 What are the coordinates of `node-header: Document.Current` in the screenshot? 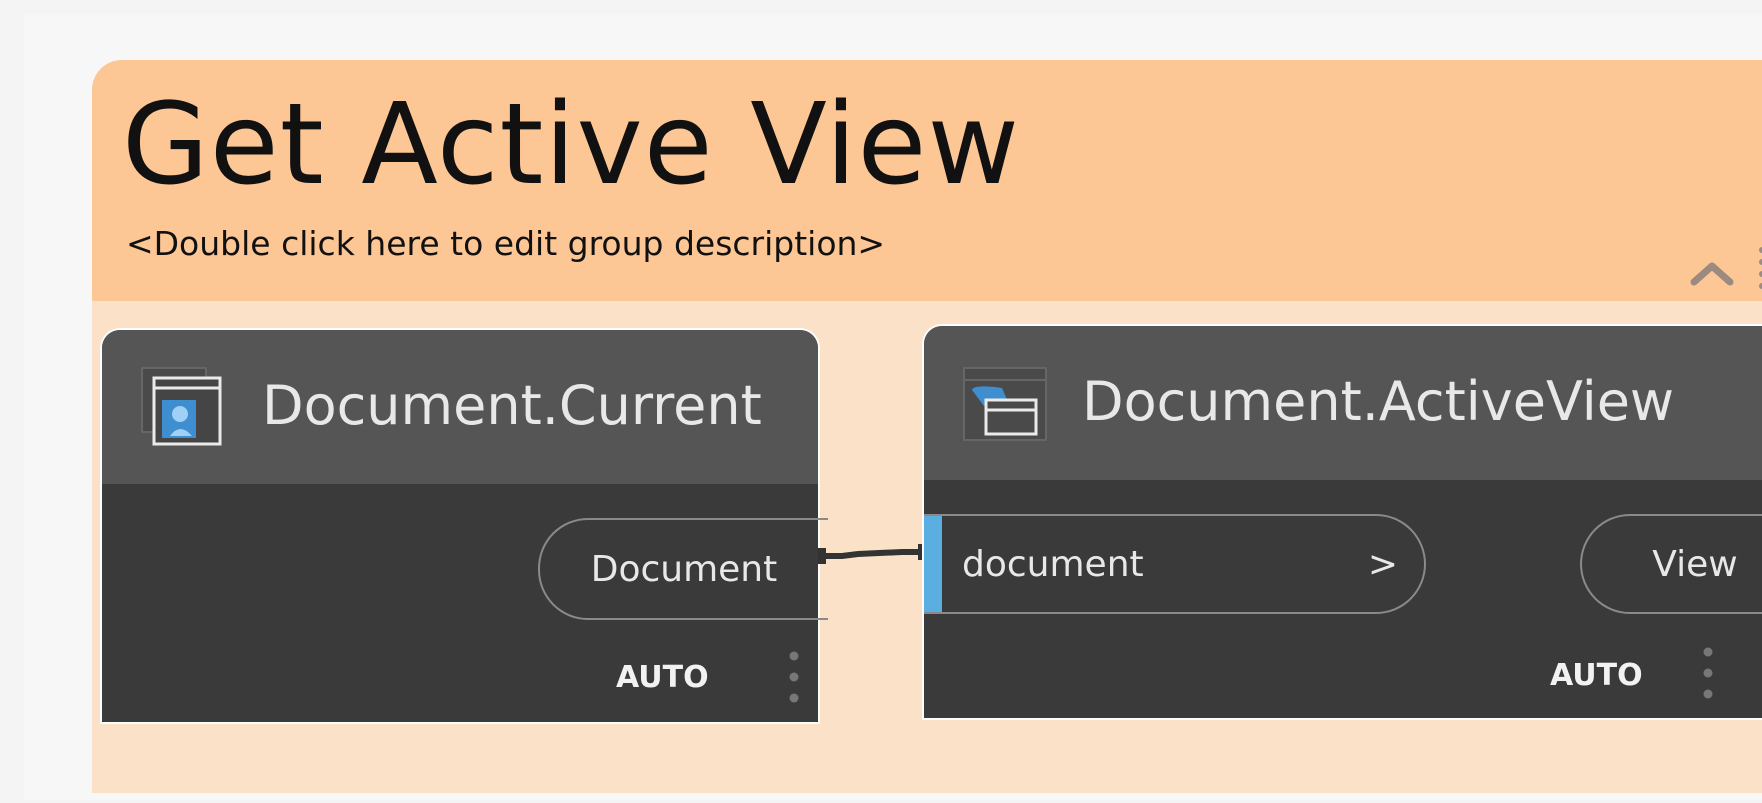 It's located at (460, 407).